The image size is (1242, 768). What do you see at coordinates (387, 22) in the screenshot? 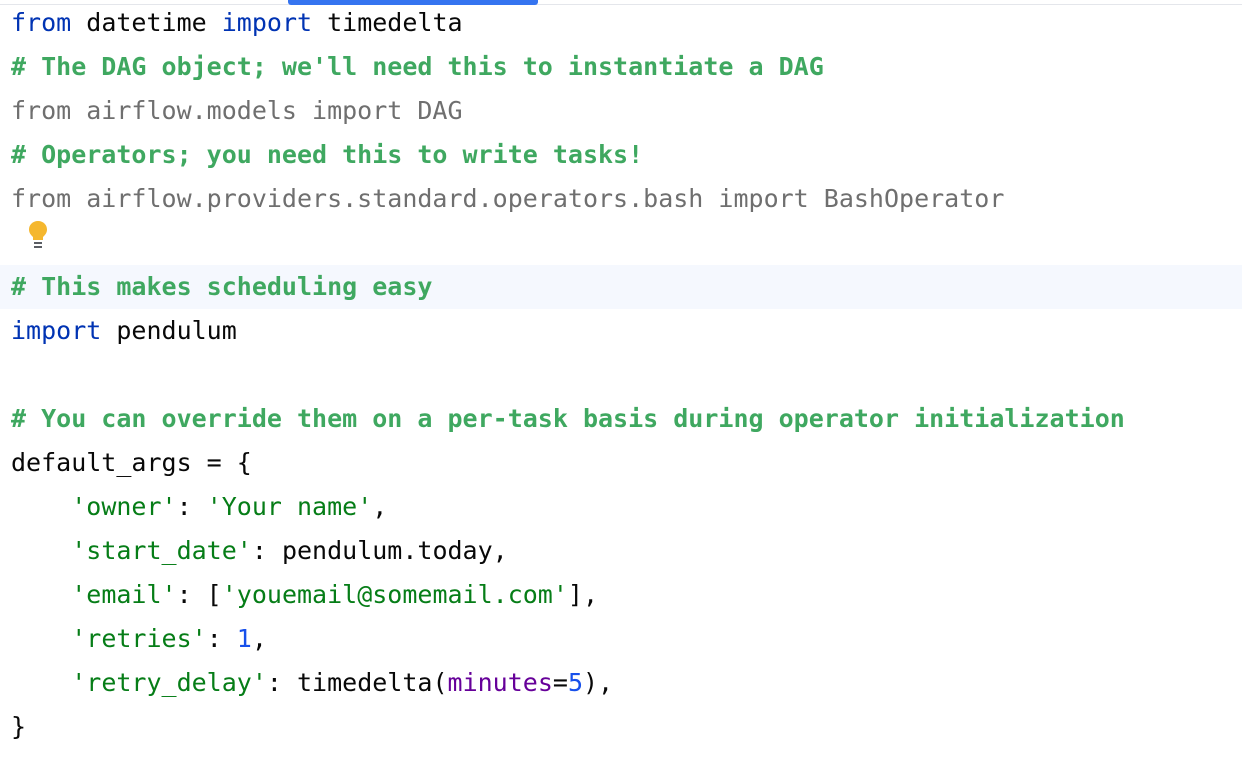
I see `code-token: timedelta` at bounding box center [387, 22].